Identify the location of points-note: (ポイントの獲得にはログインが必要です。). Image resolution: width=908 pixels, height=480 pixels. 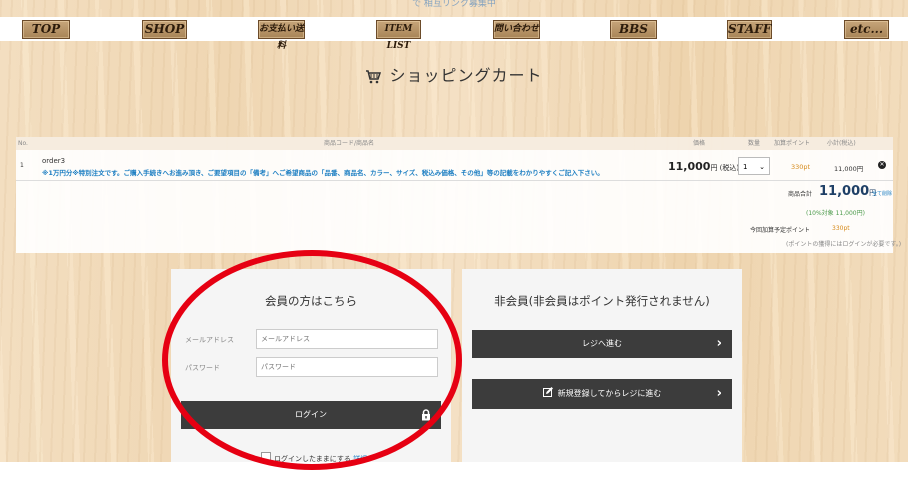
(844, 244).